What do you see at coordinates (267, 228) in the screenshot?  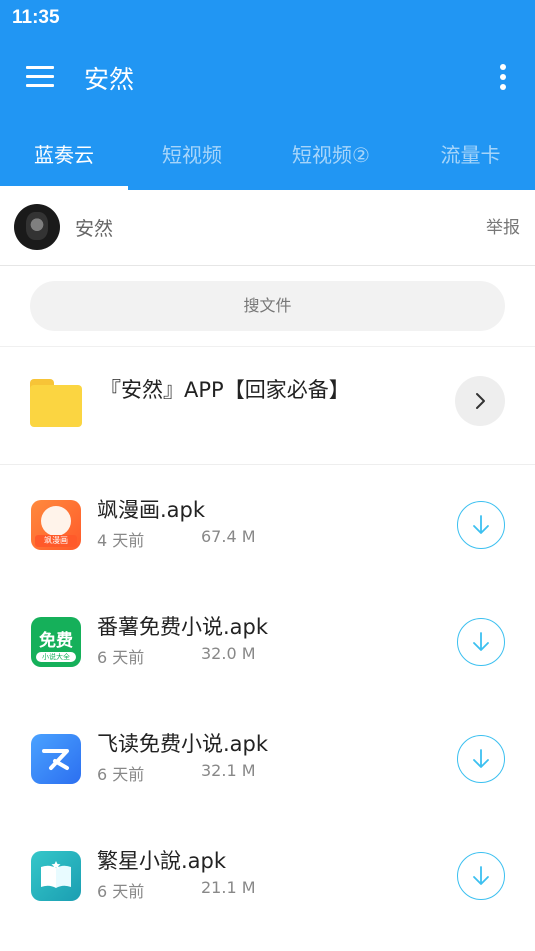 I see `user-row: 安然 举报` at bounding box center [267, 228].